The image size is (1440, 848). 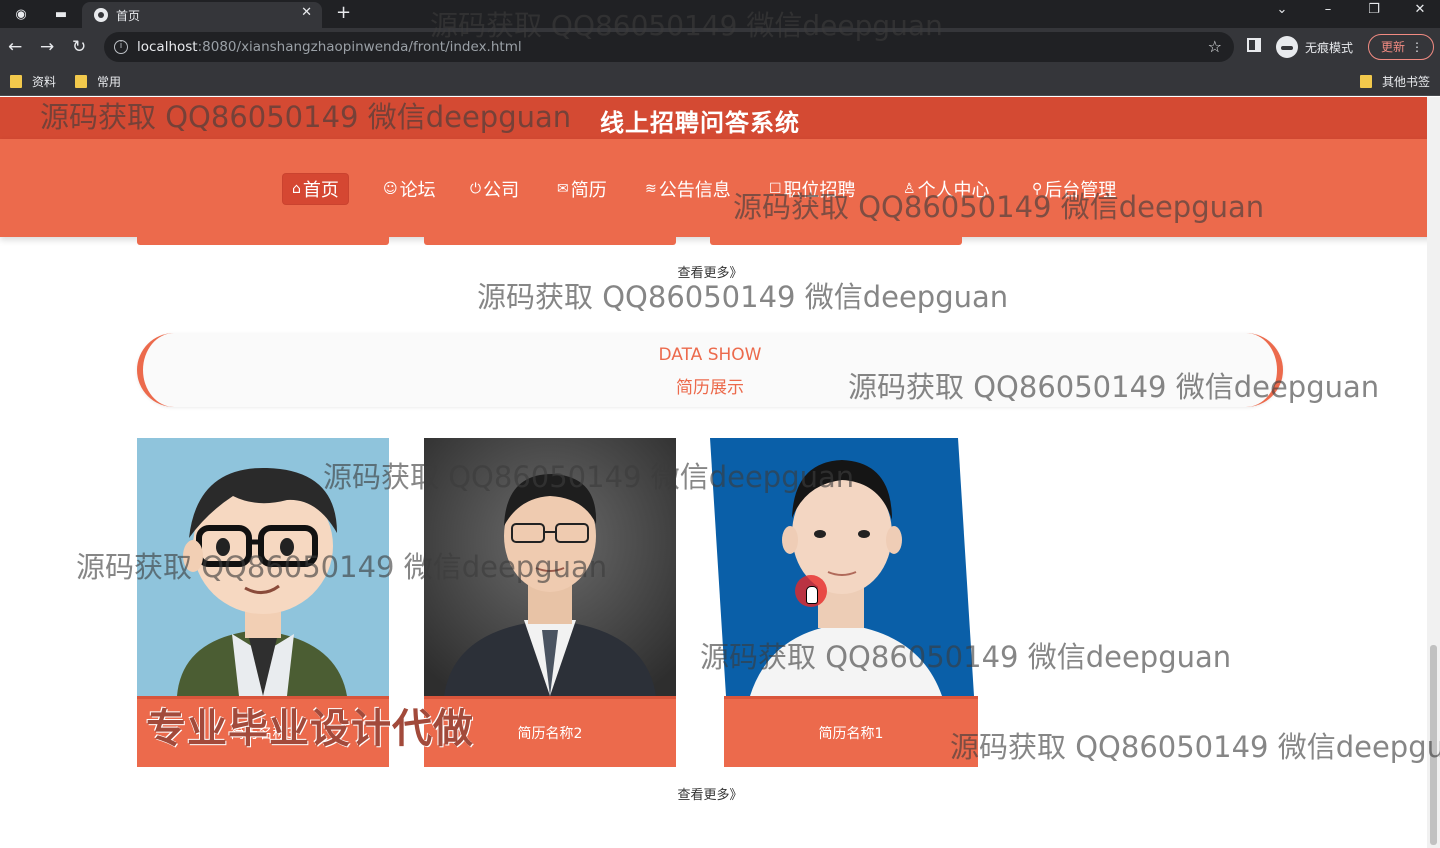 I want to click on site-info-icon: i, so click(x=121, y=47).